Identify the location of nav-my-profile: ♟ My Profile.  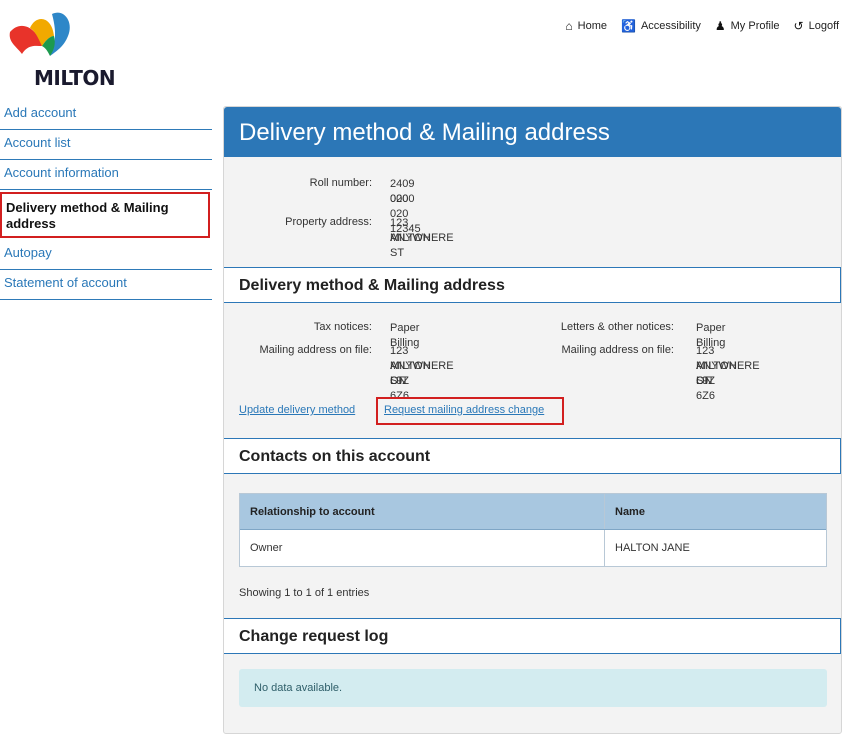
(747, 26).